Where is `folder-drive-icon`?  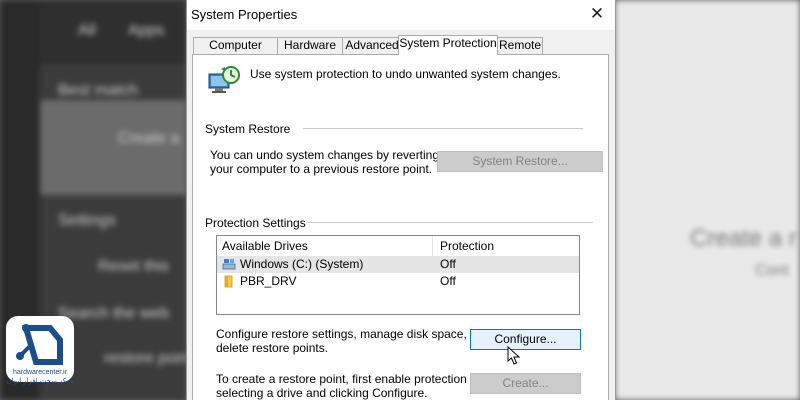 folder-drive-icon is located at coordinates (228, 281).